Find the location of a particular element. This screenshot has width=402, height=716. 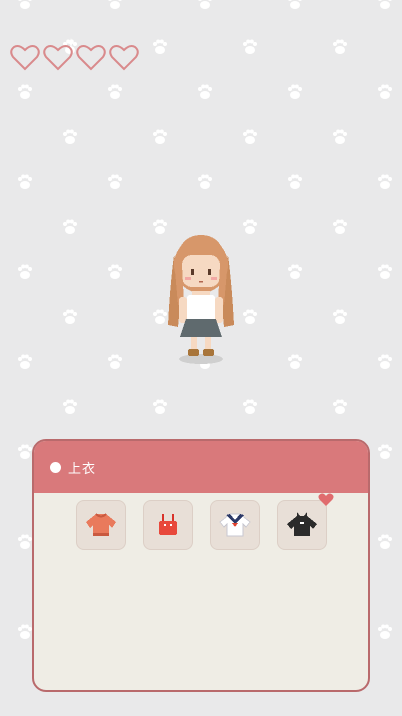

black-cat-shirt-icon is located at coordinates (302, 524).